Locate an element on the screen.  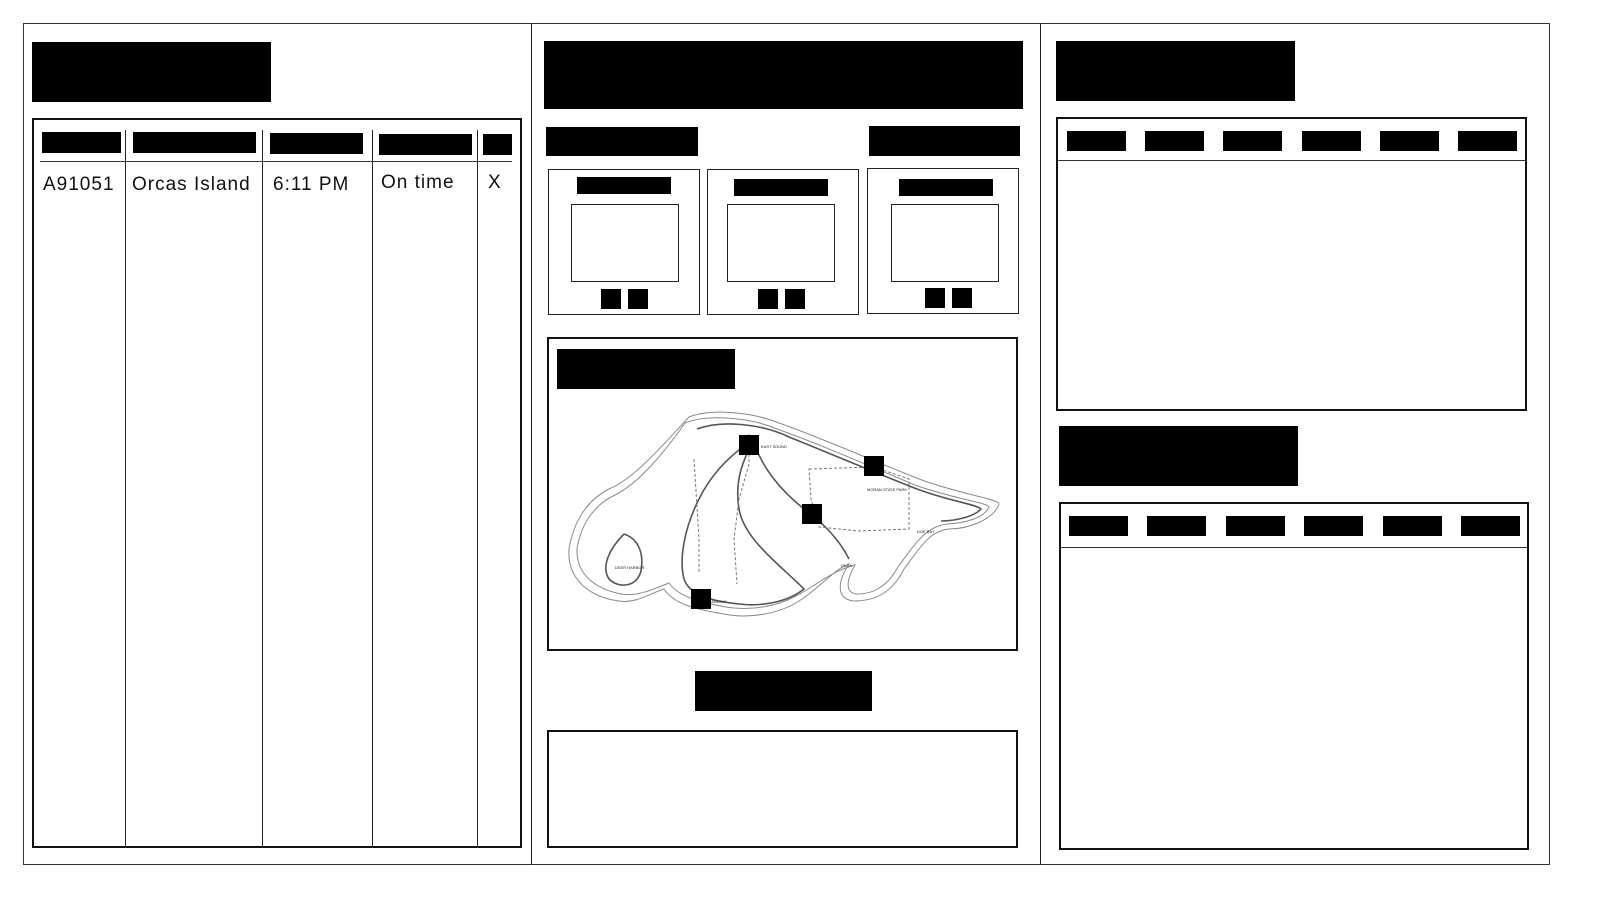
subheading-left-redacted is located at coordinates (622, 141).